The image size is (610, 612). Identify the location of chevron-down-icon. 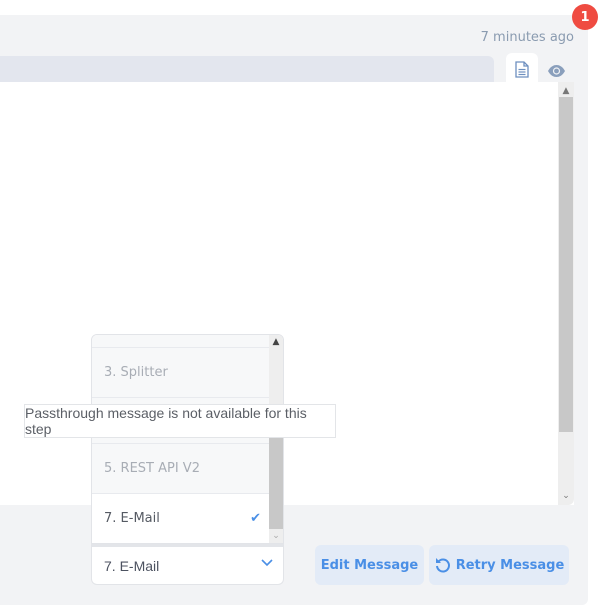
(267, 563).